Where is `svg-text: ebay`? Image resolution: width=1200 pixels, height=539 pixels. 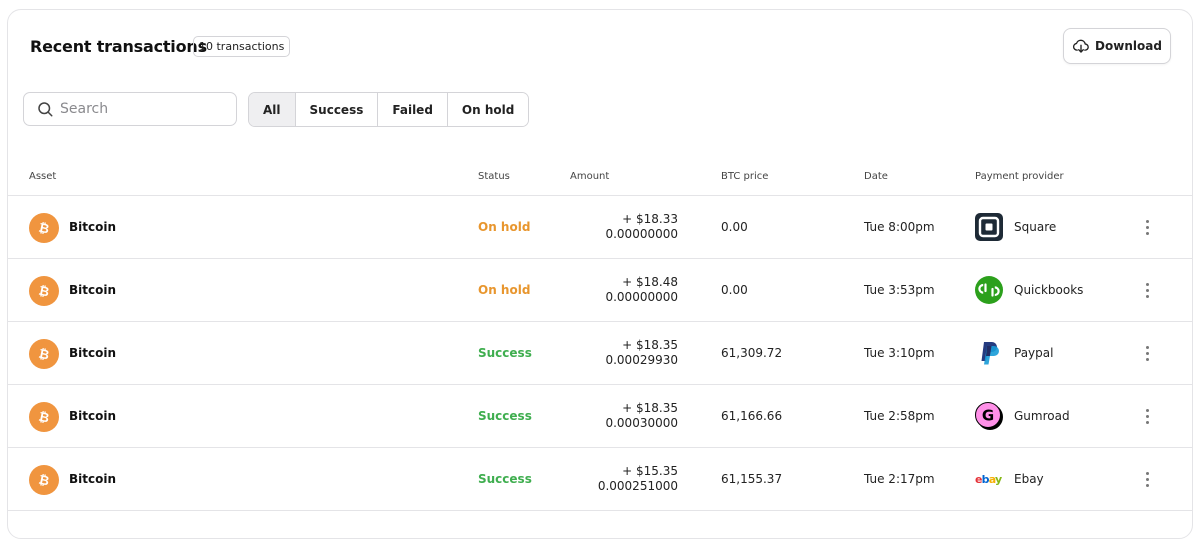
svg-text: ebay is located at coordinates (988, 479).